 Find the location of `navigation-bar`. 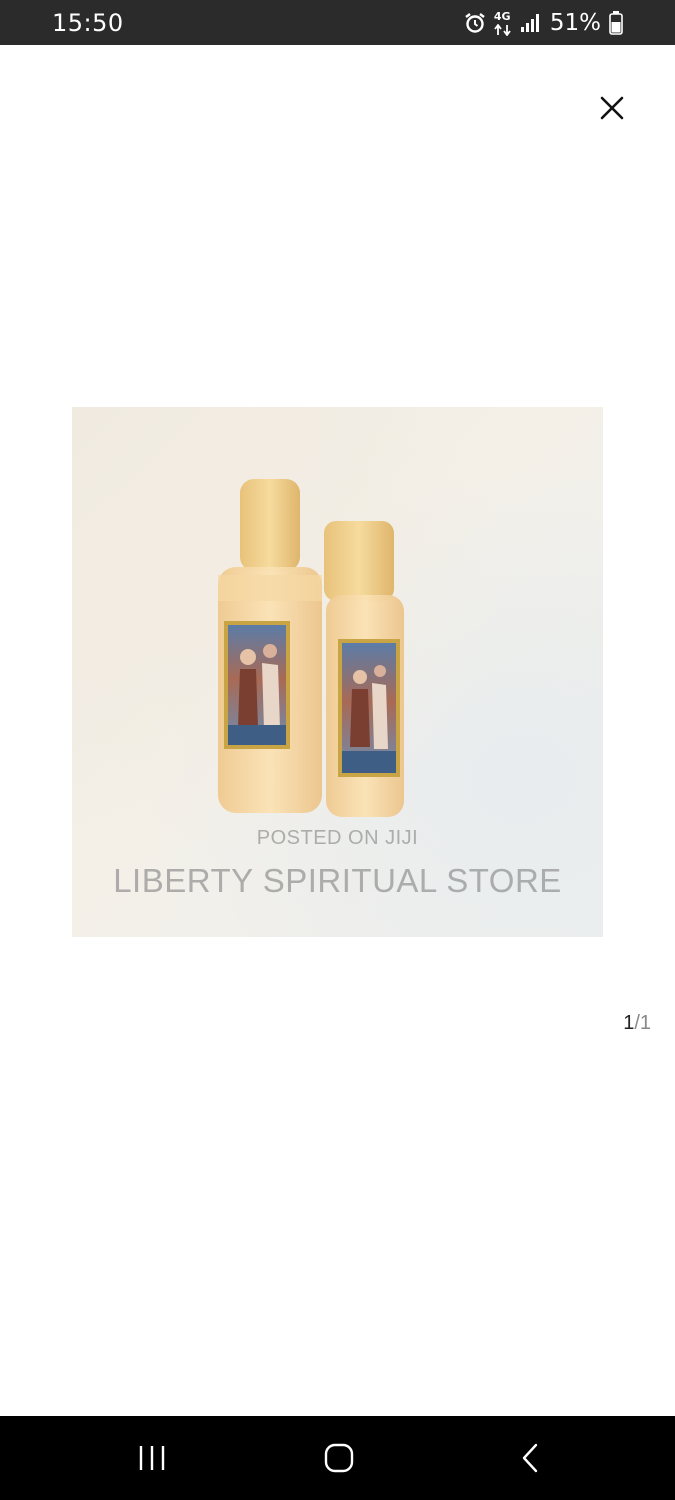

navigation-bar is located at coordinates (337, 1458).